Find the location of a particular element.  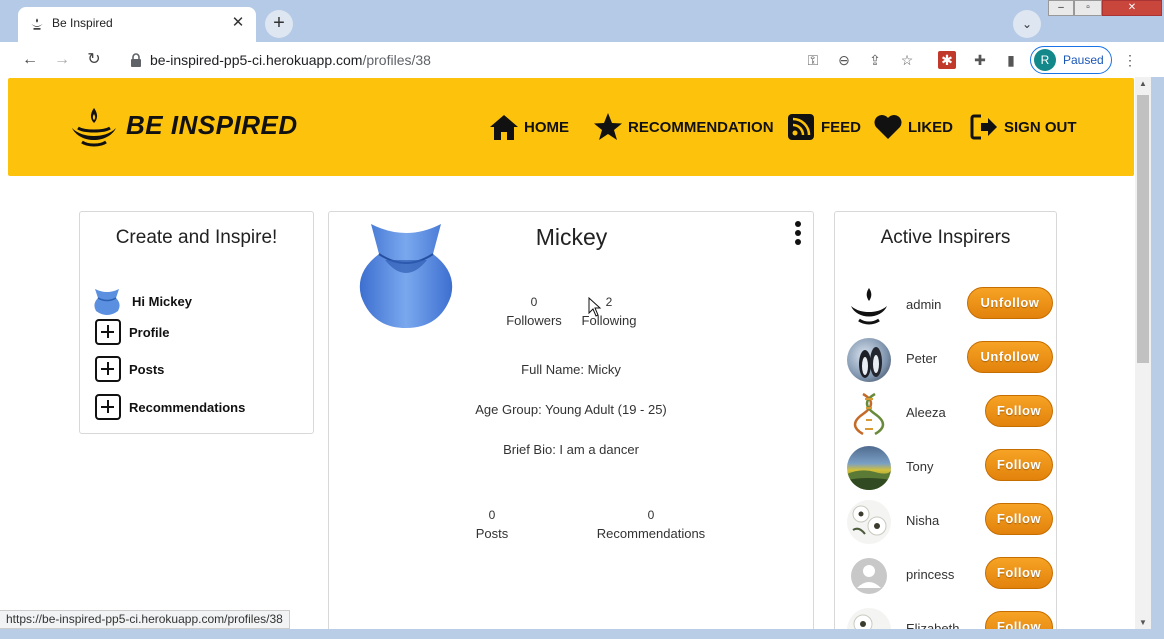

nav-home-link: HOME is located at coordinates (529, 127).